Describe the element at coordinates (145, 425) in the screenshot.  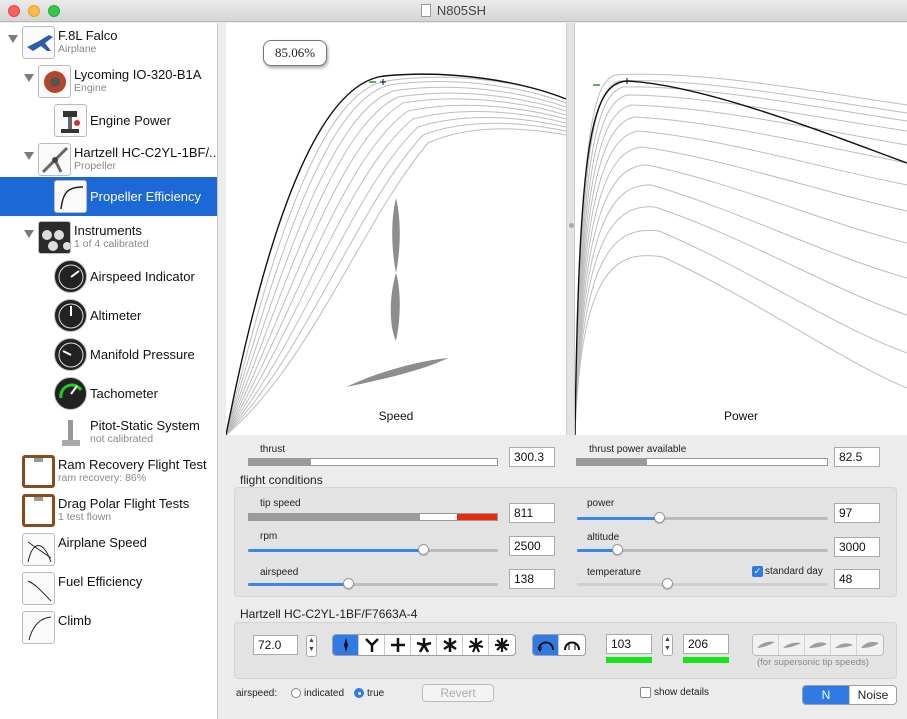
I see `sidebar-item-label: Pitot-Static System` at that location.